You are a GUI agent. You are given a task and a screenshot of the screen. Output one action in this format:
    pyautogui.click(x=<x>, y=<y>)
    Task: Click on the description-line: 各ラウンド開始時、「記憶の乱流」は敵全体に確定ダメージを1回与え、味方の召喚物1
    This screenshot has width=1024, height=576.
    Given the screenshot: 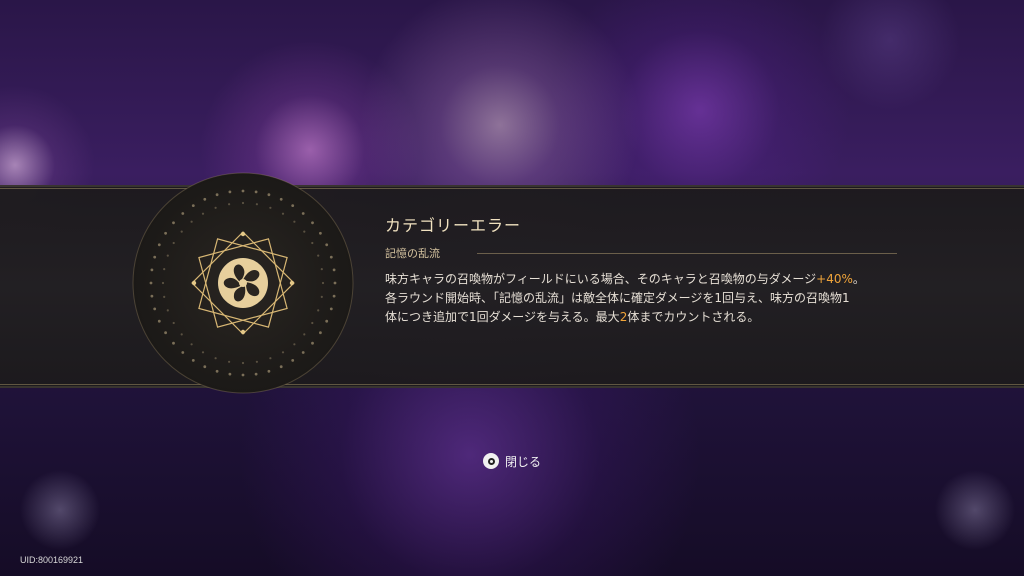 What is the action you would take?
    pyautogui.click(x=655, y=298)
    